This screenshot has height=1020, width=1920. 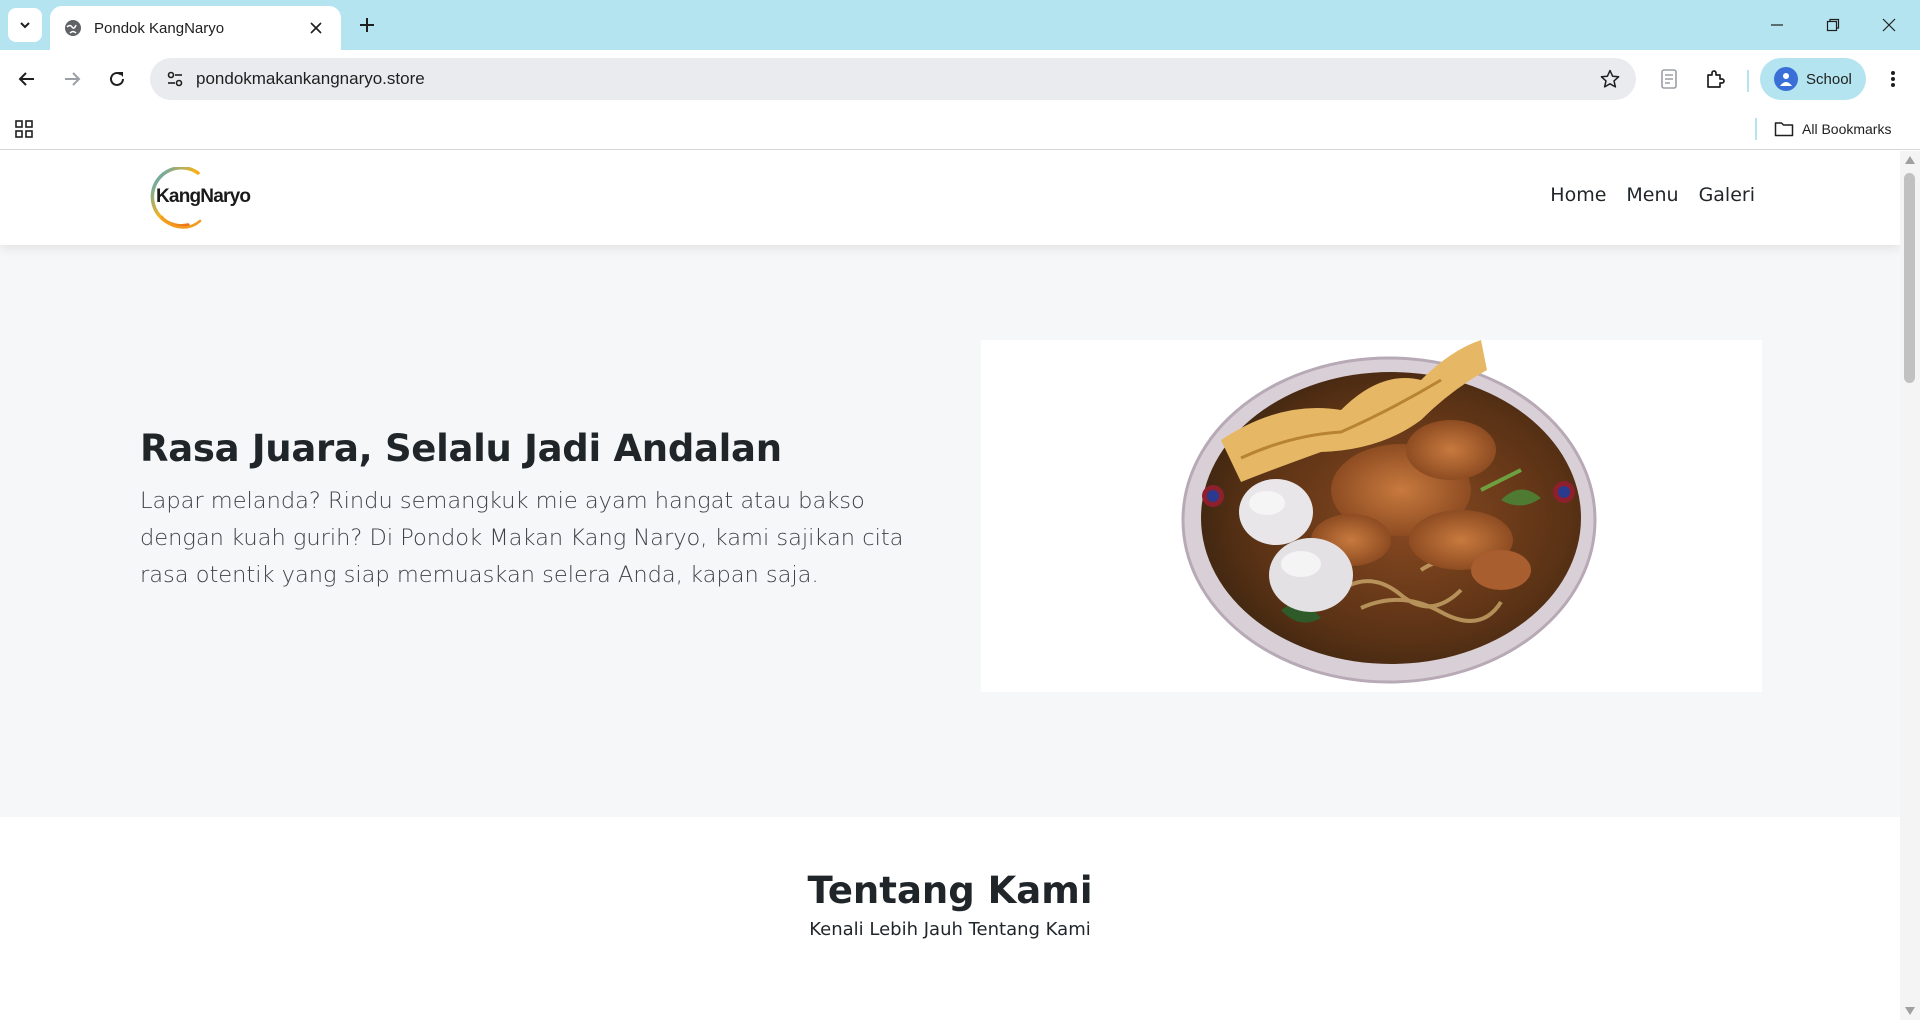 What do you see at coordinates (1910, 1011) in the screenshot?
I see `scroll-down-arrow-icon` at bounding box center [1910, 1011].